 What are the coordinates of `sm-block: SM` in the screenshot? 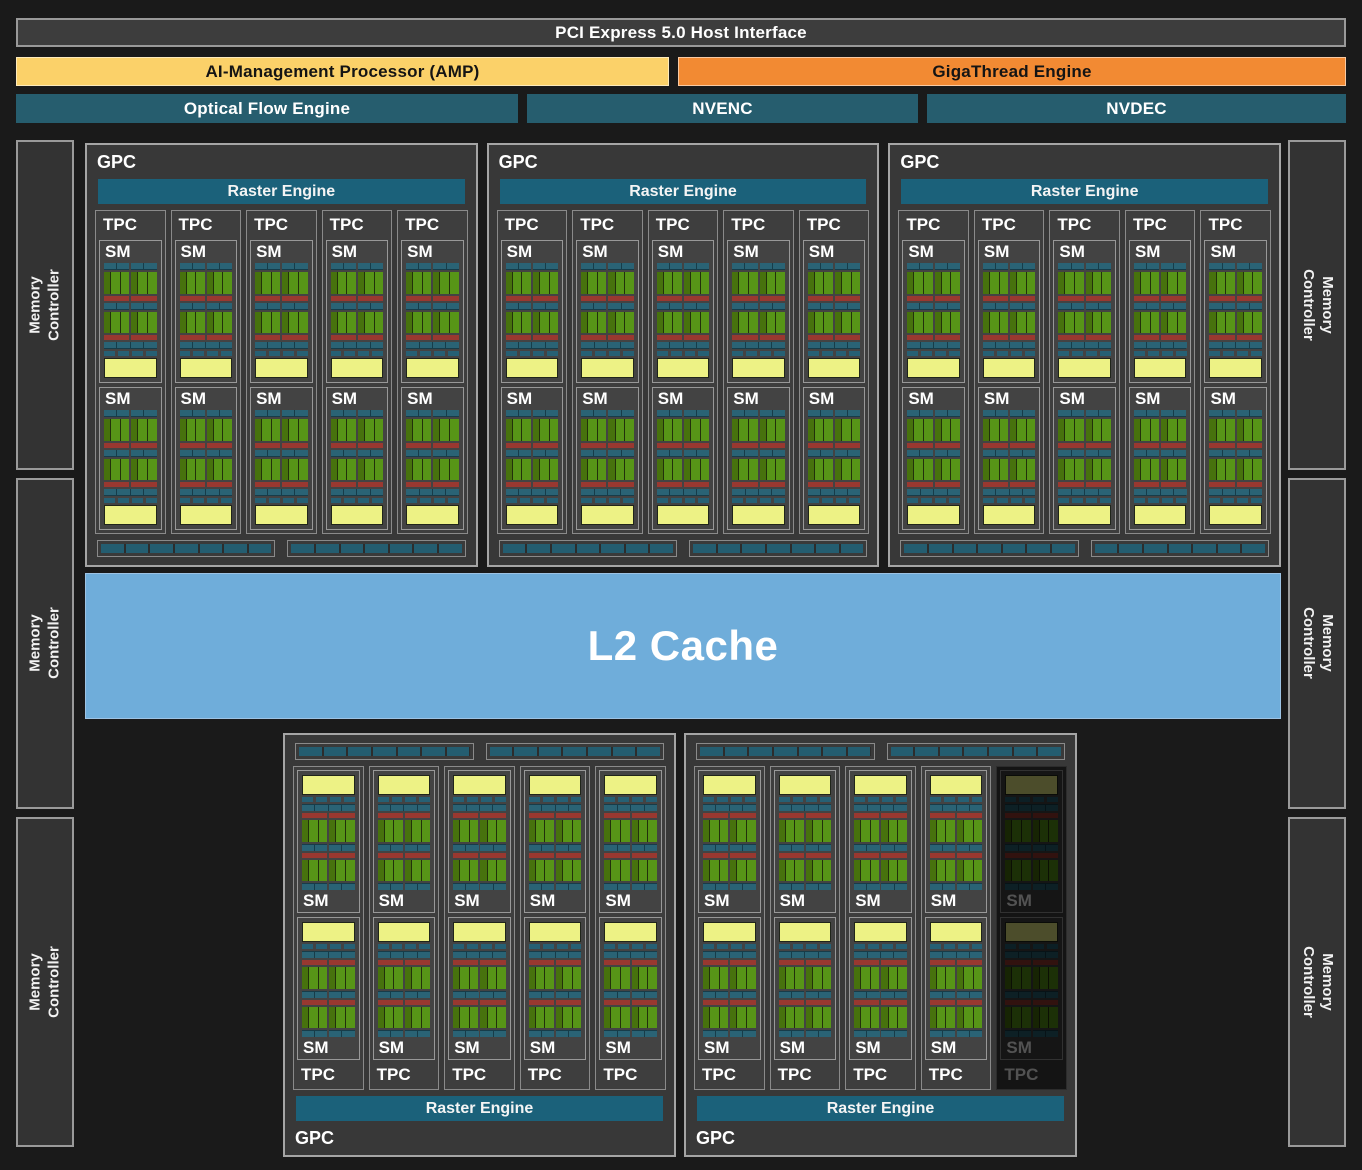 It's located at (1084, 458).